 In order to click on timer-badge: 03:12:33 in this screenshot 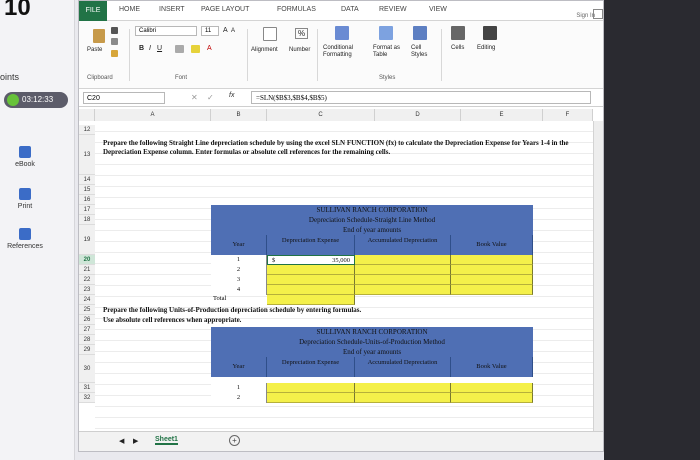, I will do `click(36, 100)`.